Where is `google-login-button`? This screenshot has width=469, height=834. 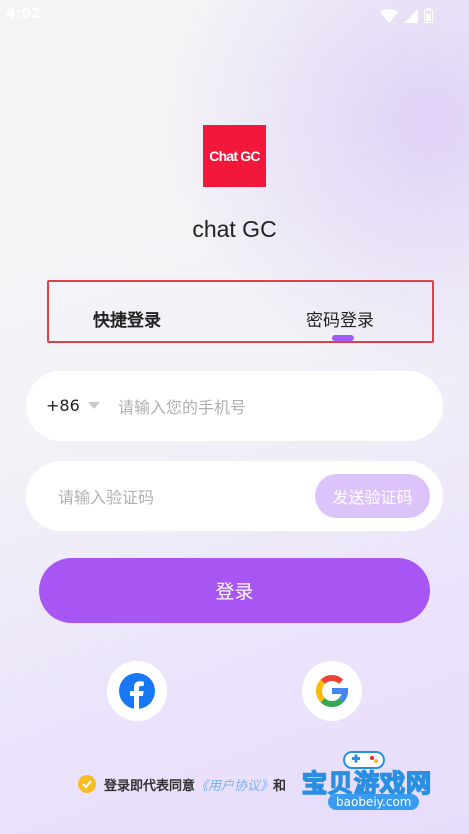 google-login-button is located at coordinates (332, 691).